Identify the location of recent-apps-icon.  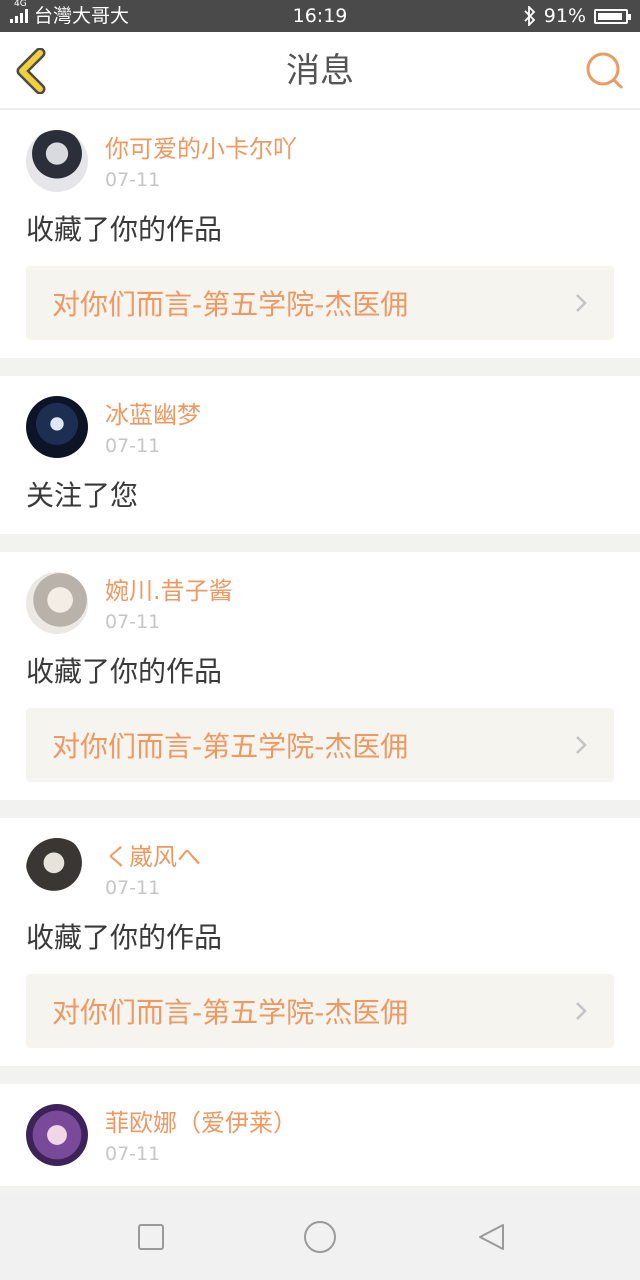
(151, 1237).